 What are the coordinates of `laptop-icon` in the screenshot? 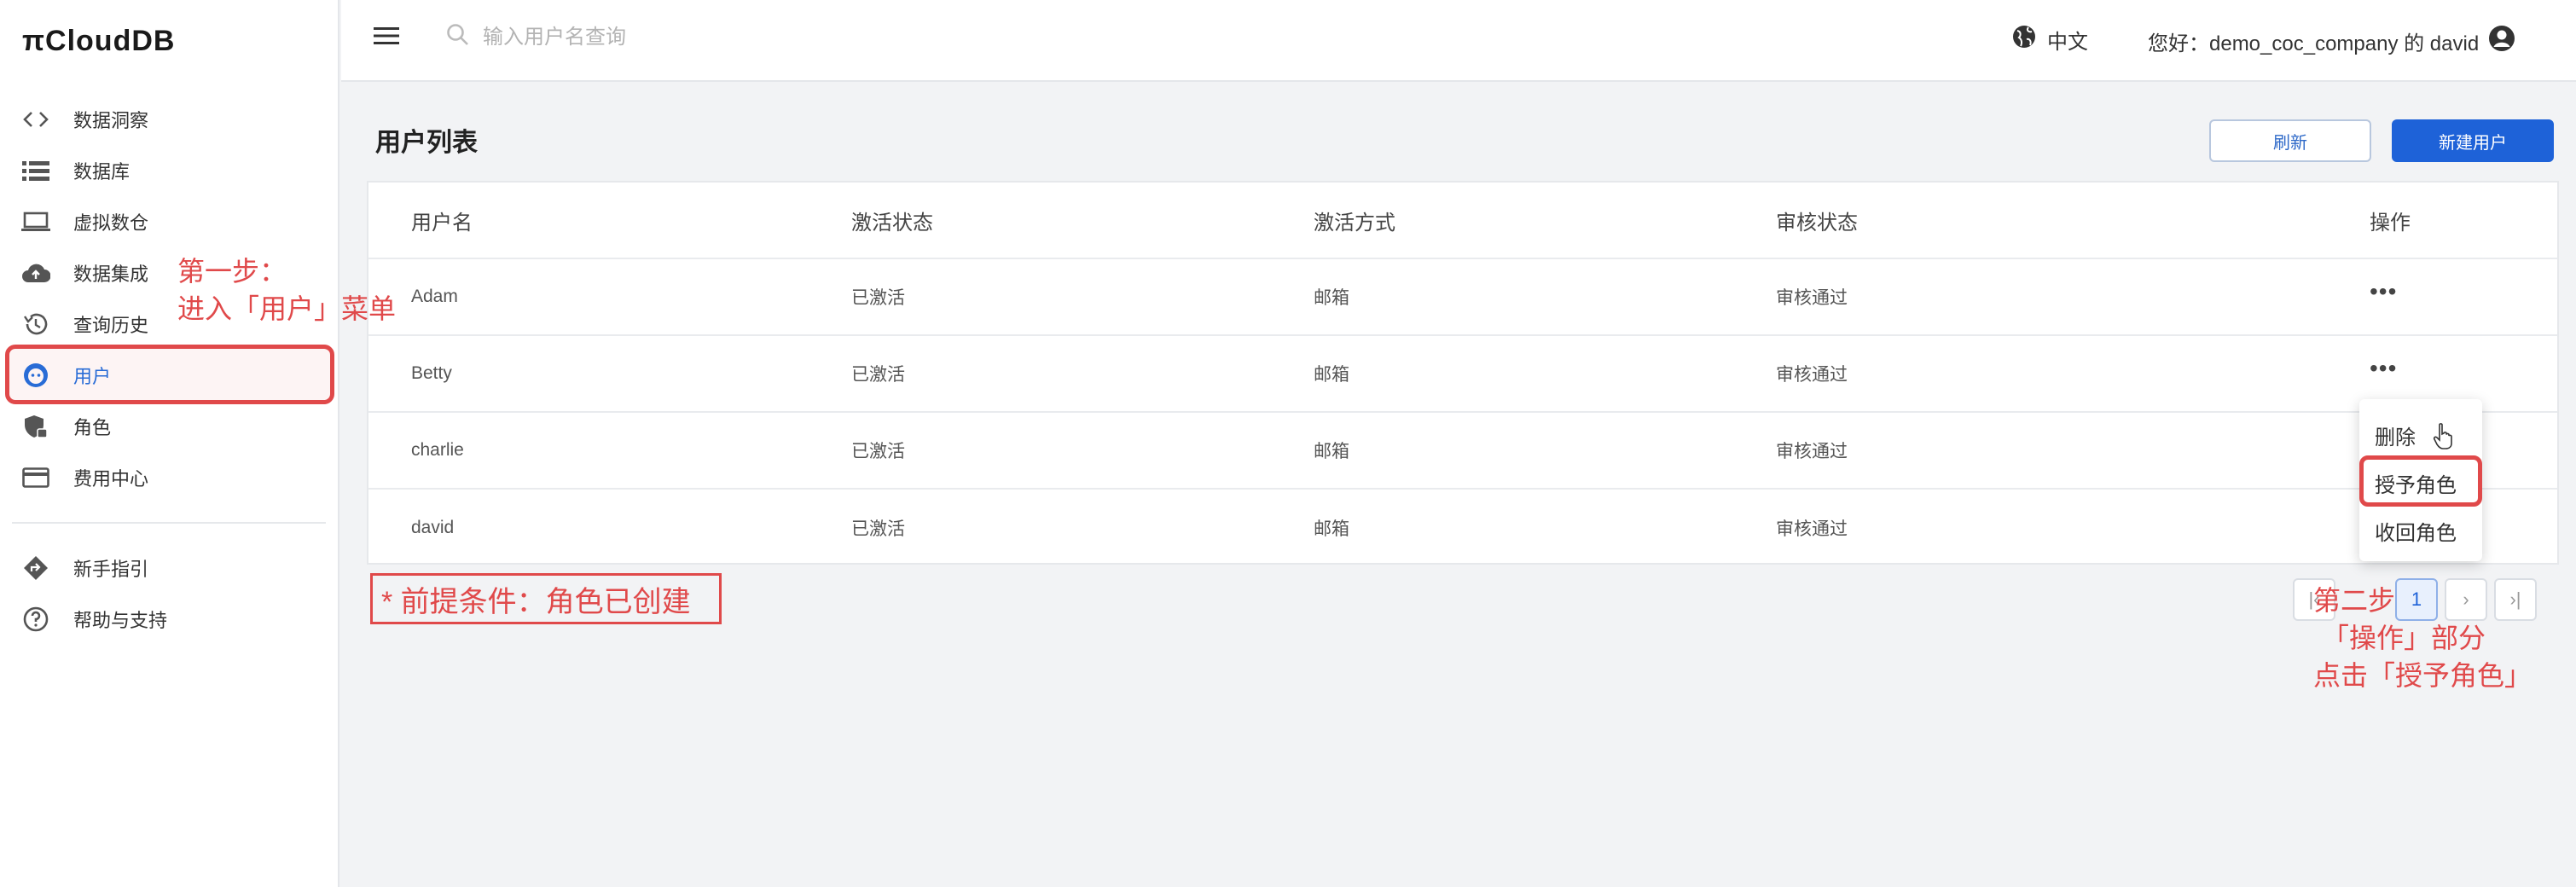 It's located at (35, 221).